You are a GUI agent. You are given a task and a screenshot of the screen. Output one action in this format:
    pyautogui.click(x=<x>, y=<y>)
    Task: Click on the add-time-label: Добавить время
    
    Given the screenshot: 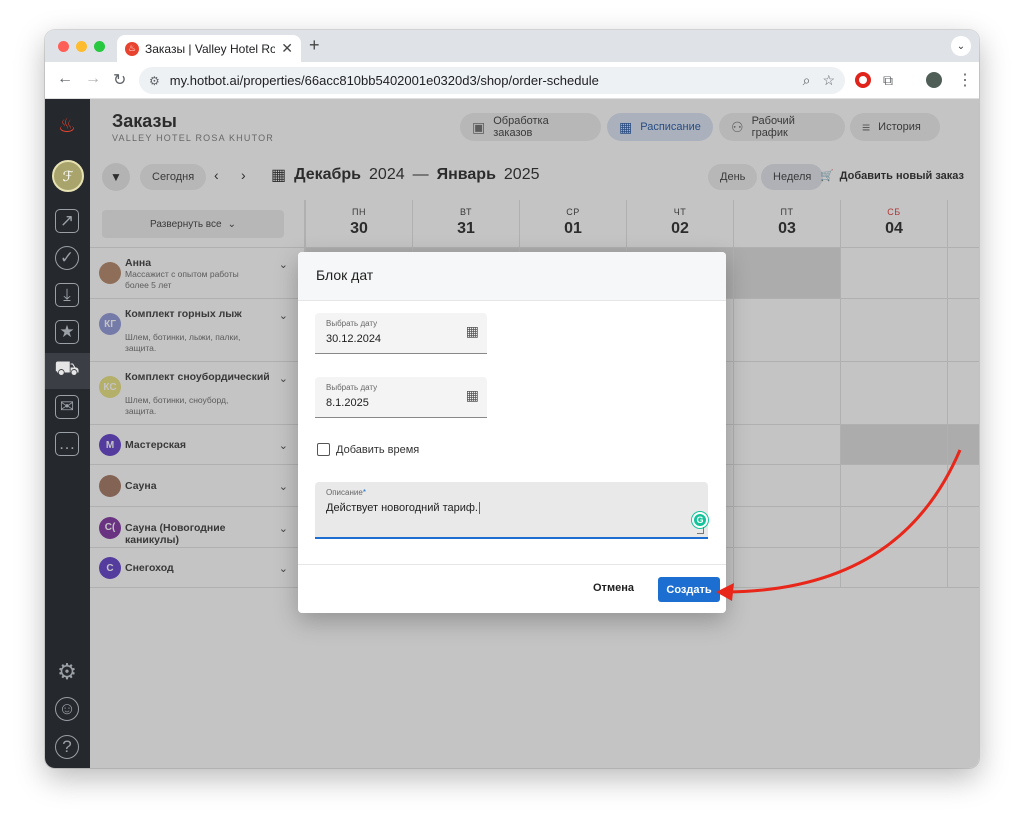 What is the action you would take?
    pyautogui.click(x=378, y=449)
    